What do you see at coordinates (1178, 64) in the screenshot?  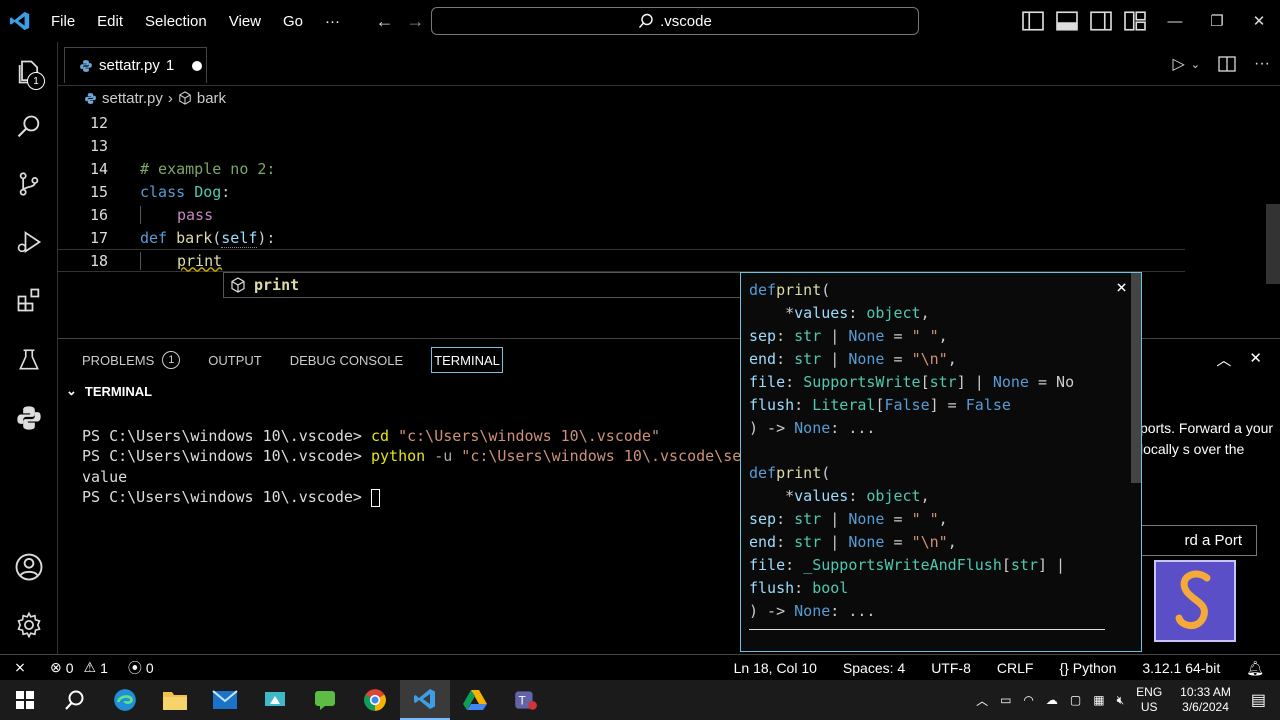 I see `run-python-icon: ▷` at bounding box center [1178, 64].